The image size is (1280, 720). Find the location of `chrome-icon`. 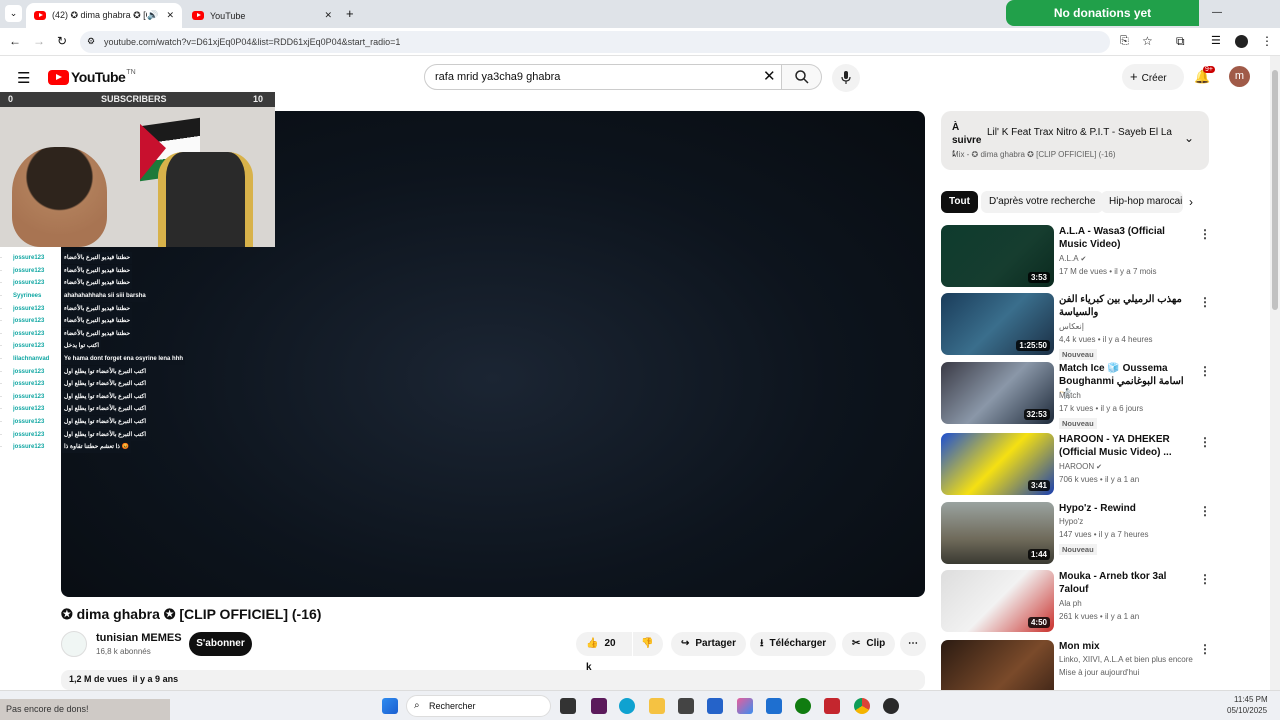

chrome-icon is located at coordinates (862, 706).